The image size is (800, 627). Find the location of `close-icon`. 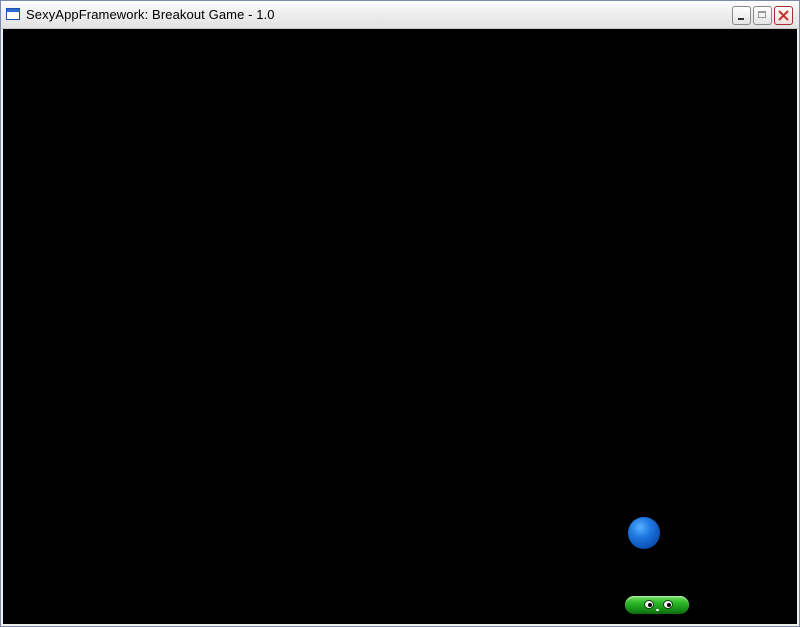

close-icon is located at coordinates (783, 15).